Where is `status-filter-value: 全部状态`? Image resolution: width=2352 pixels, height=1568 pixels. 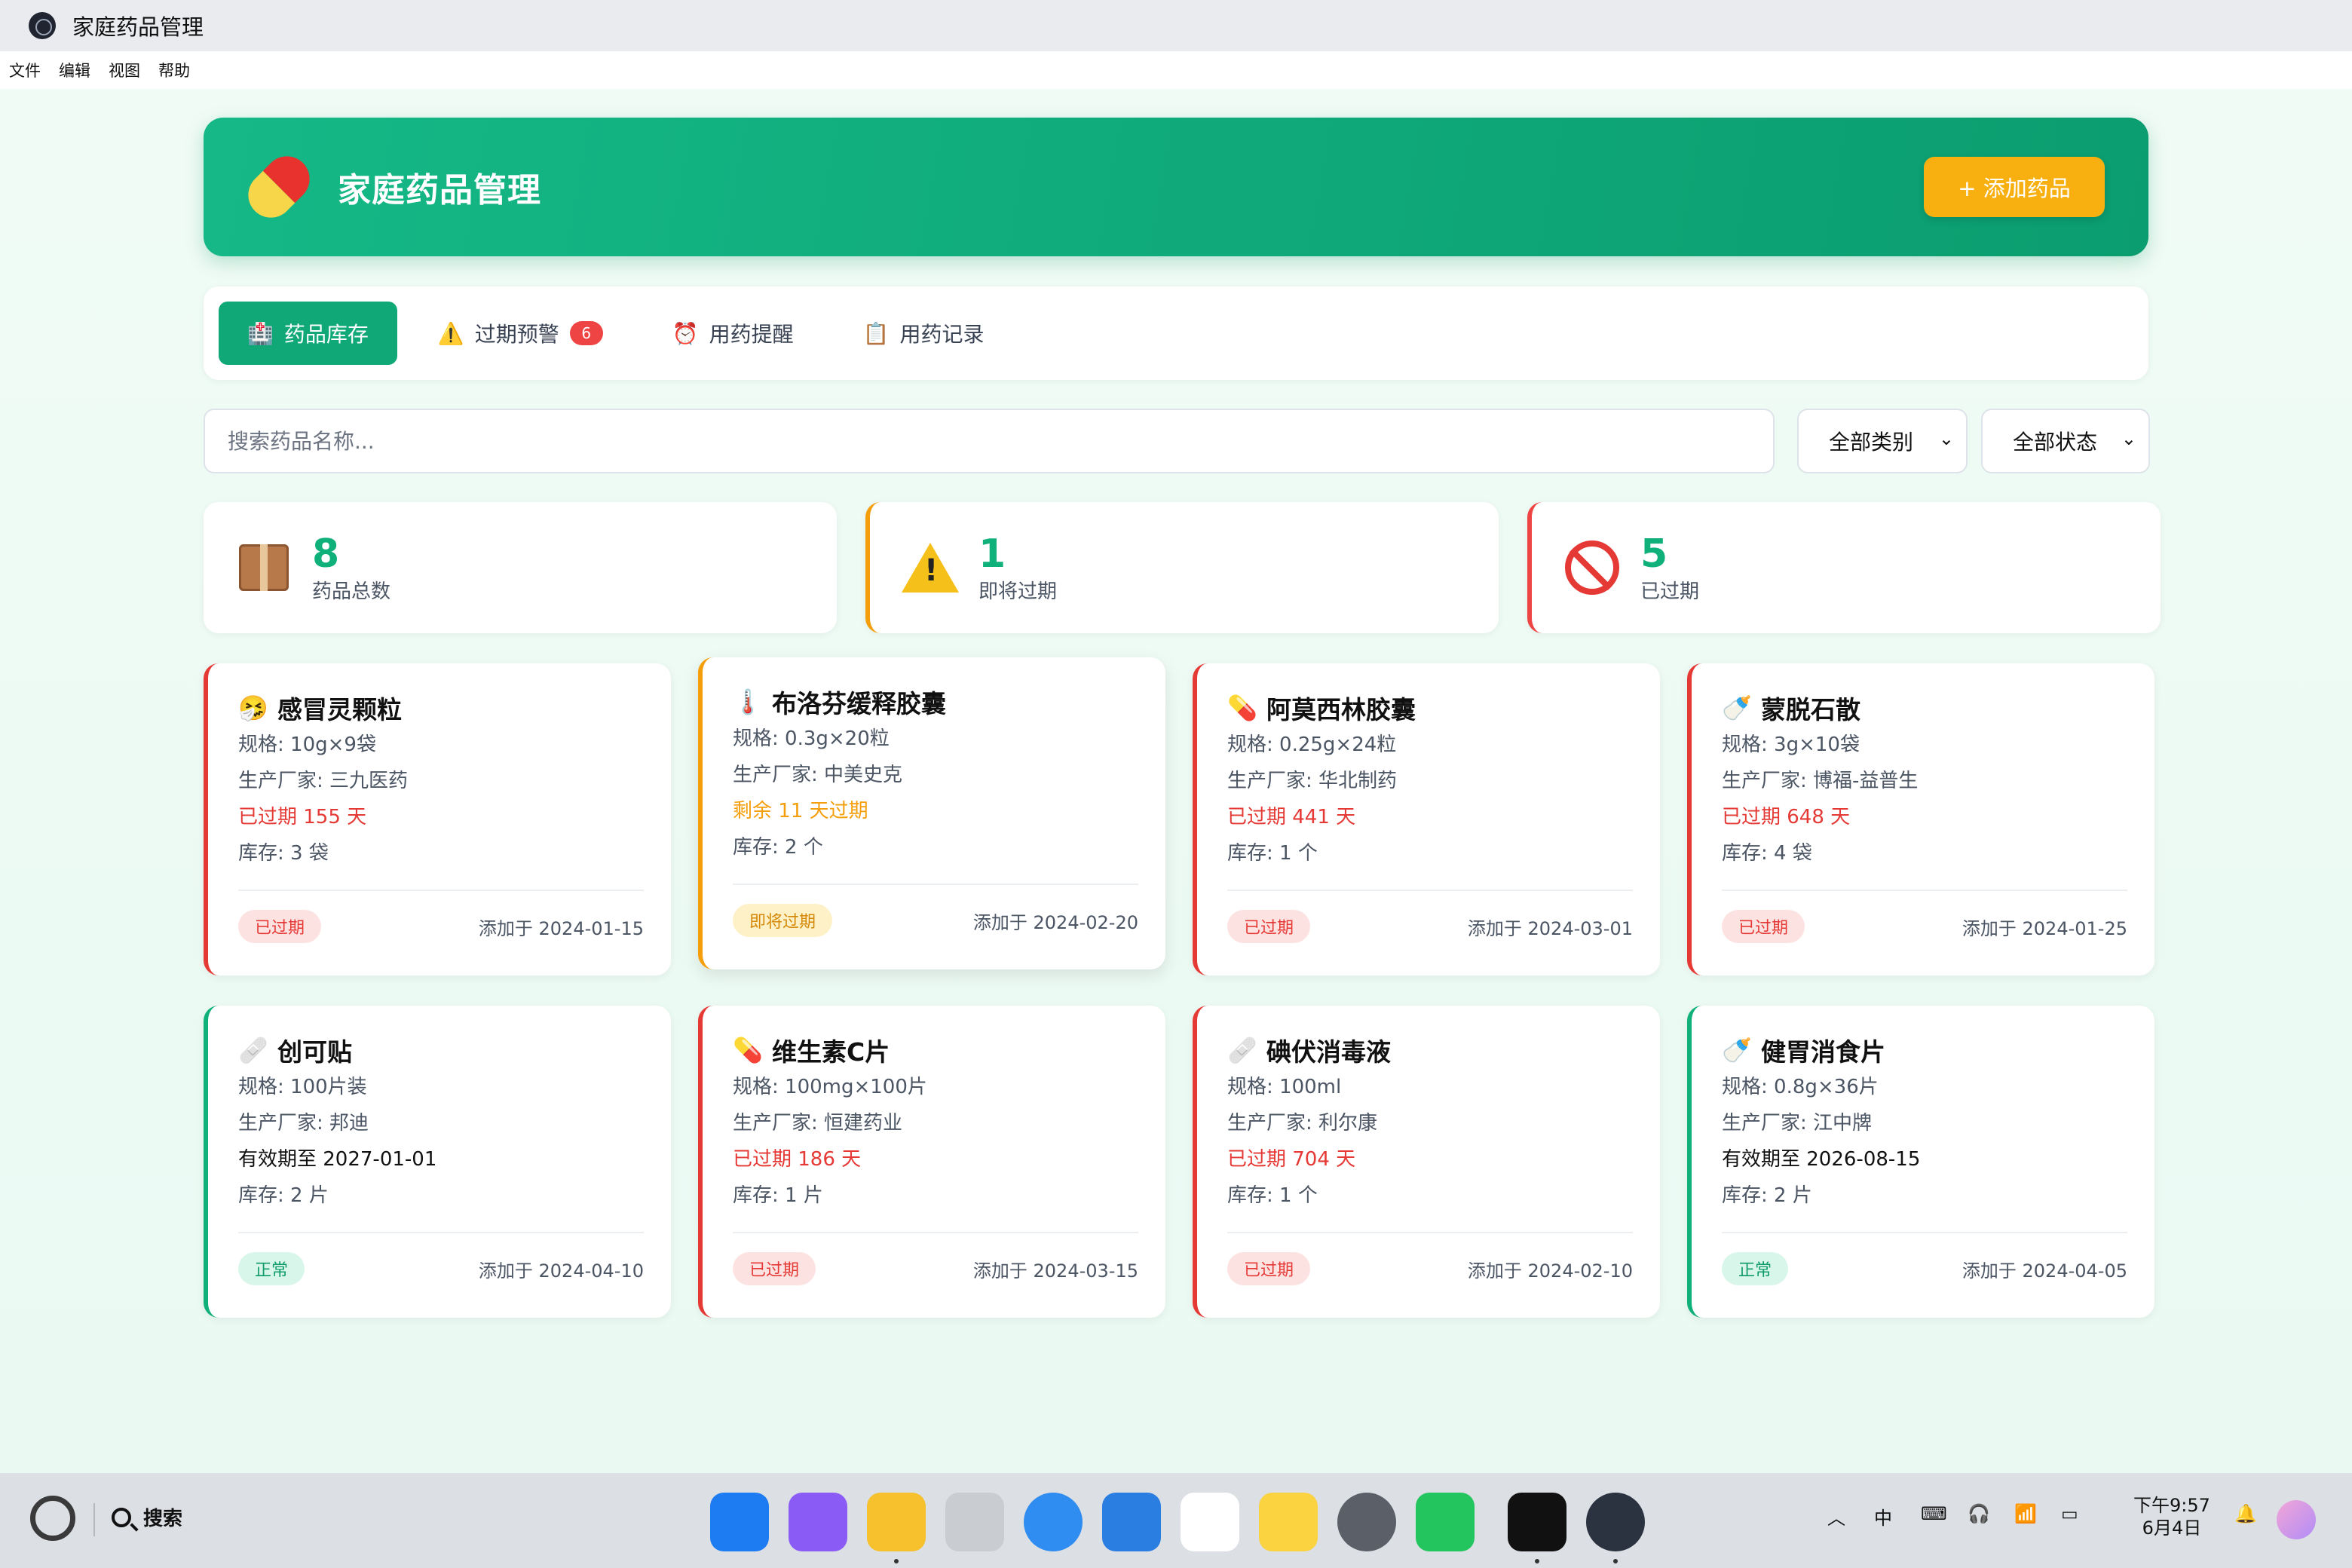
status-filter-value: 全部状态 is located at coordinates (2055, 442).